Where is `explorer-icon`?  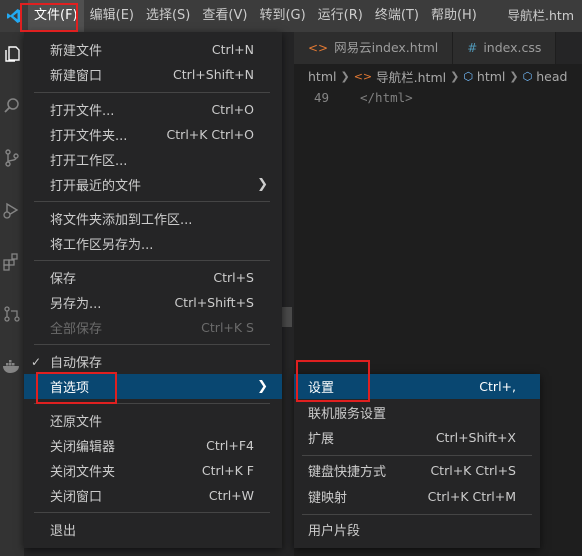 explorer-icon is located at coordinates (12, 54).